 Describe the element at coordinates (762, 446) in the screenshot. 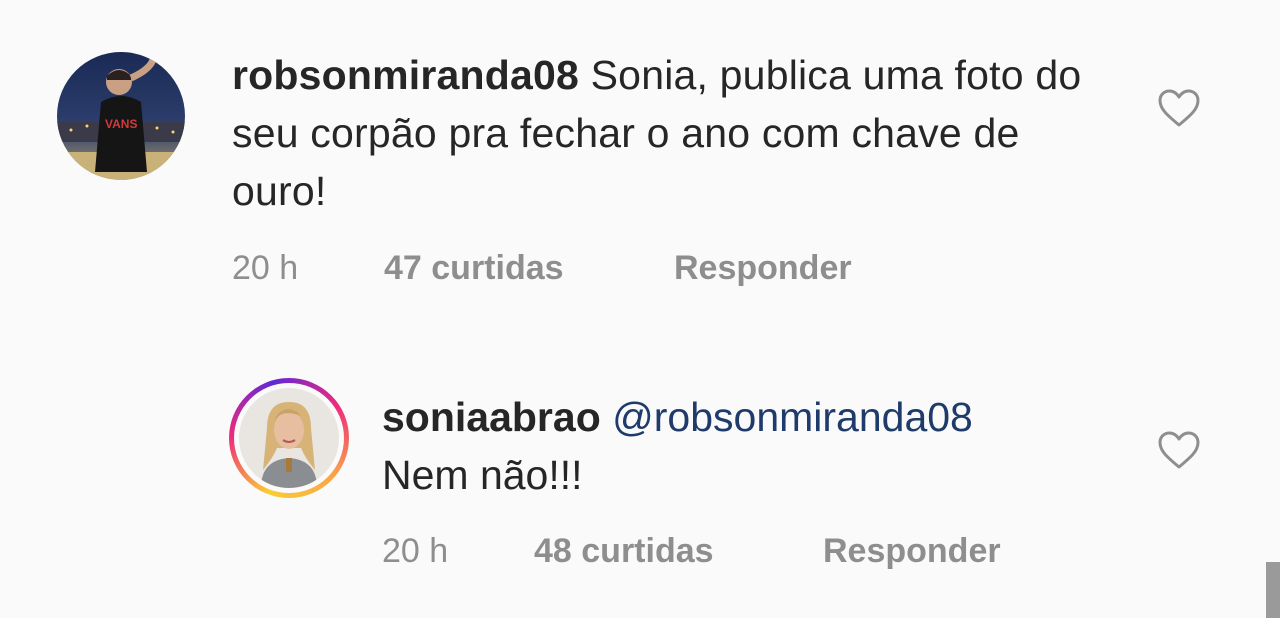

I see `comment-text-2: soniaabrao @robsonmiranda08 Nem não!!!` at that location.